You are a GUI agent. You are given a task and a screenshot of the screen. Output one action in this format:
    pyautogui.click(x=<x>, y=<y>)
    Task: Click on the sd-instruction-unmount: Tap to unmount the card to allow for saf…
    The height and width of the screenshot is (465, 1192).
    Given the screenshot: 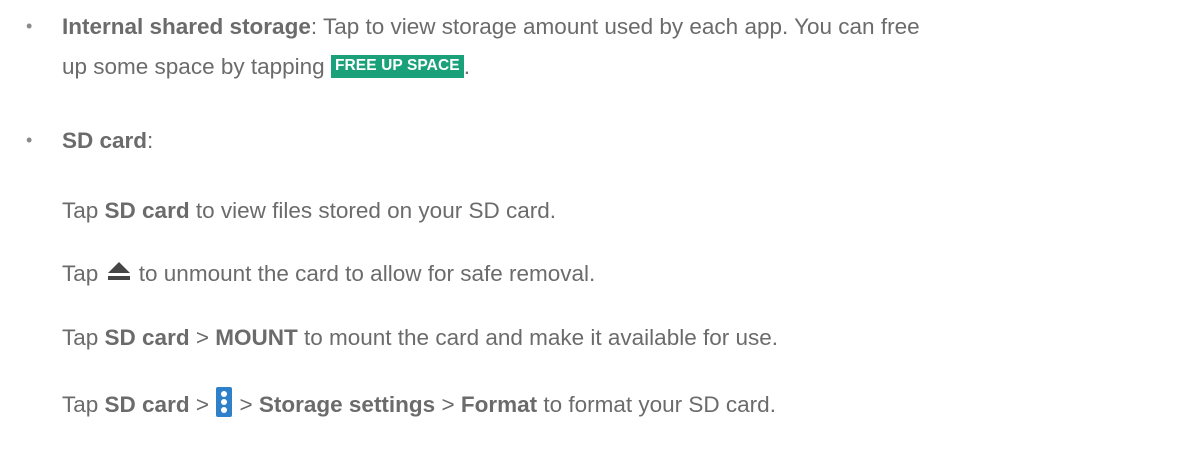 What is the action you would take?
    pyautogui.click(x=328, y=274)
    